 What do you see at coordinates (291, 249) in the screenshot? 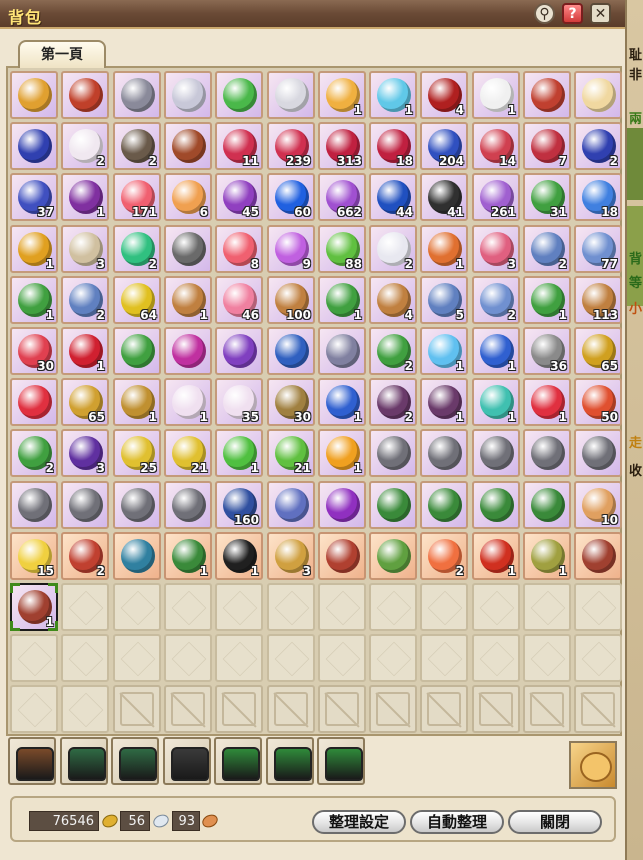
I see `inventory-slot: 9` at bounding box center [291, 249].